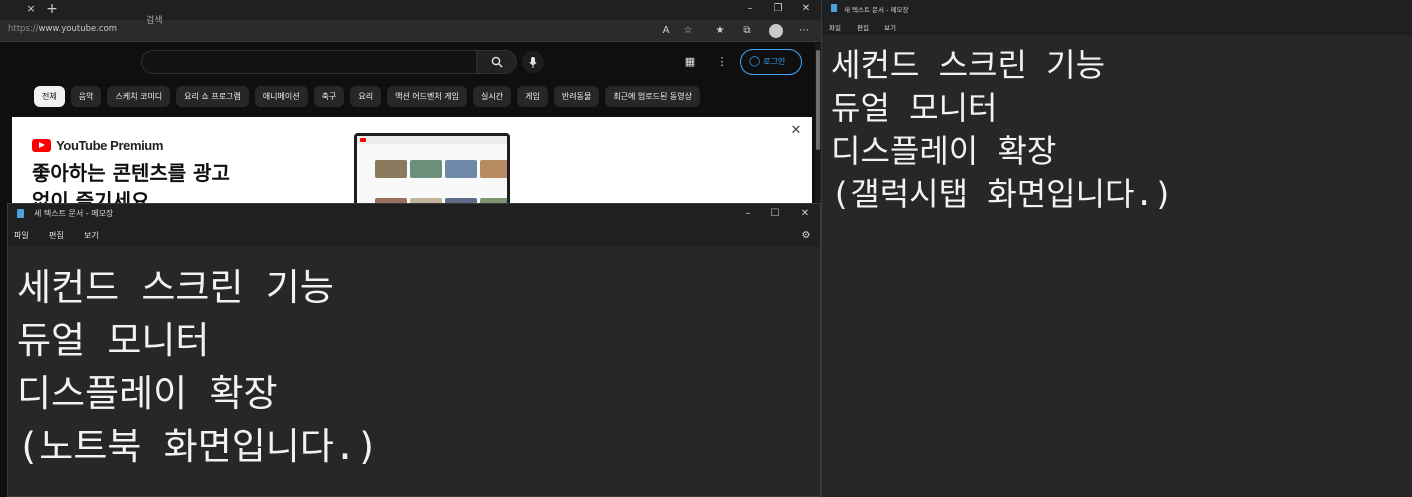 The image size is (1412, 497). Describe the element at coordinates (154, 21) in the screenshot. I see `search-placeholder: 검색` at that location.